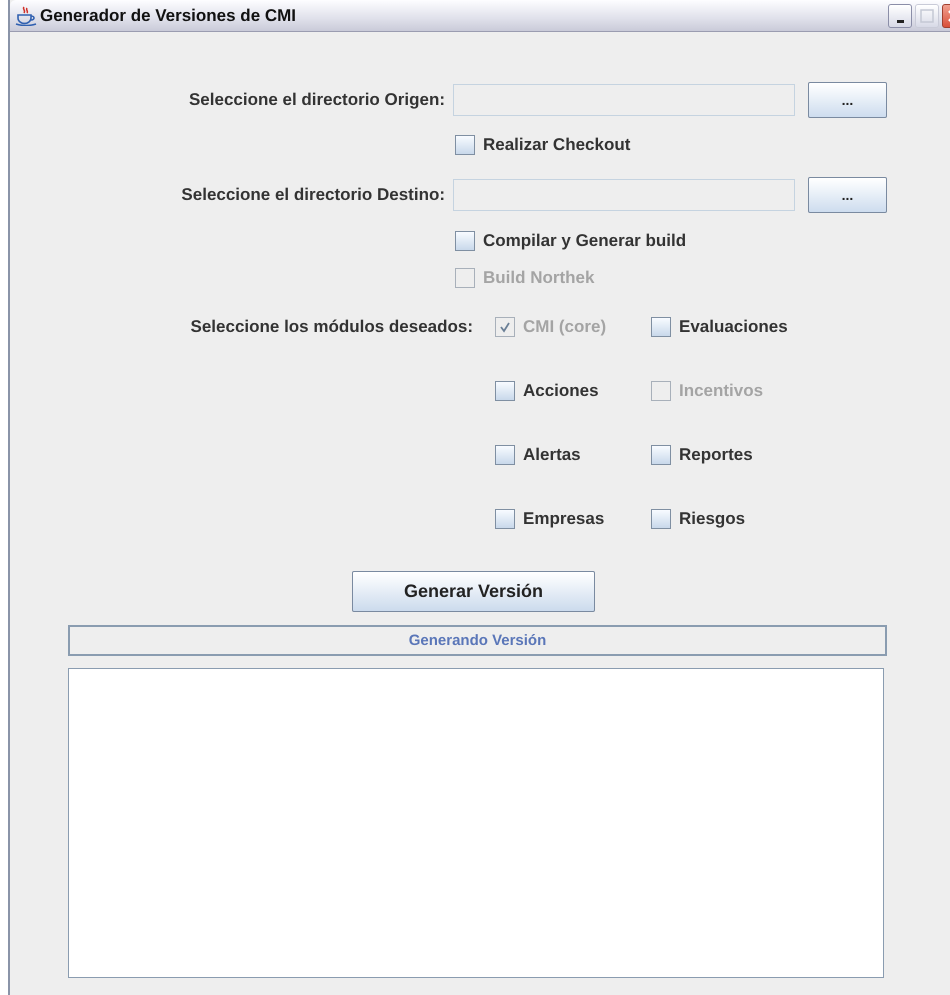 This screenshot has height=995, width=950. What do you see at coordinates (716, 455) in the screenshot?
I see `checkbox-label: Reportes` at bounding box center [716, 455].